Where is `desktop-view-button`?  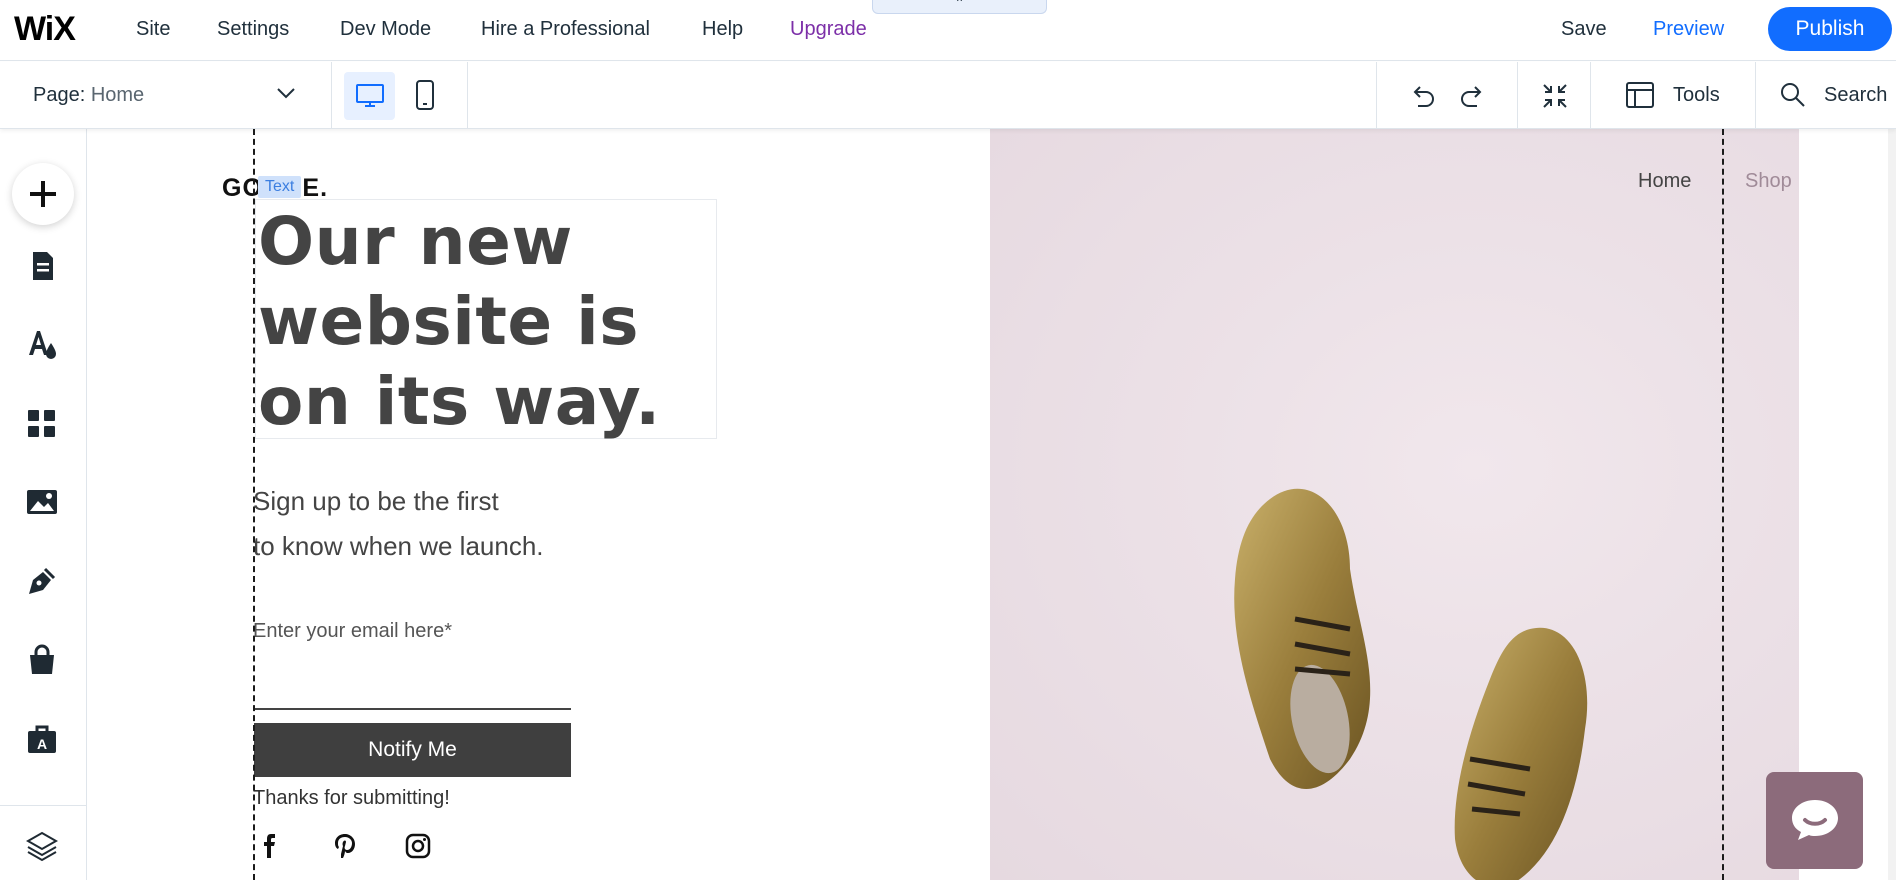
desktop-view-button is located at coordinates (369, 96).